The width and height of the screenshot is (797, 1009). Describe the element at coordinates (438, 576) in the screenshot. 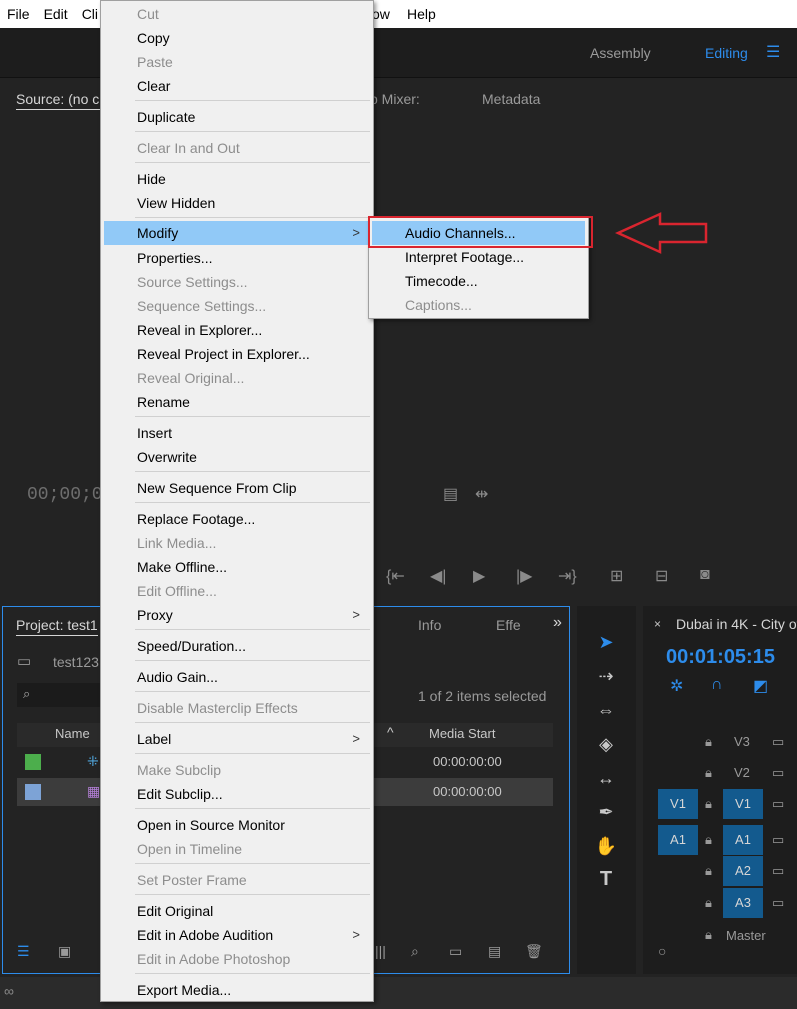

I see `step-back-icon: ◀|` at that location.